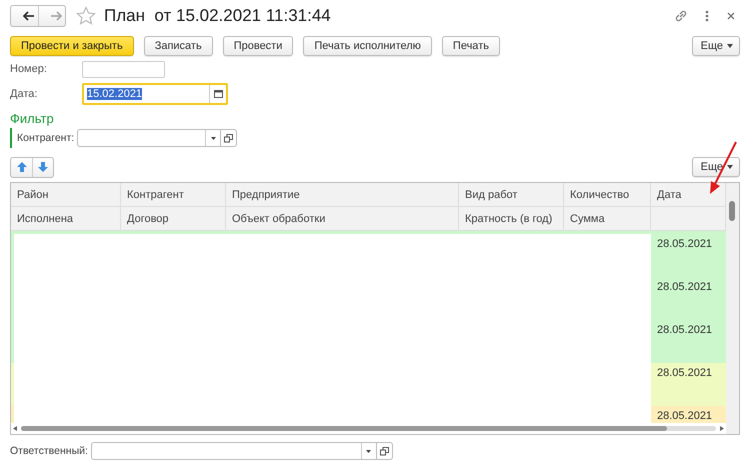 The width and height of the screenshot is (750, 466). What do you see at coordinates (24, 94) in the screenshot?
I see `field-label: Дата:` at bounding box center [24, 94].